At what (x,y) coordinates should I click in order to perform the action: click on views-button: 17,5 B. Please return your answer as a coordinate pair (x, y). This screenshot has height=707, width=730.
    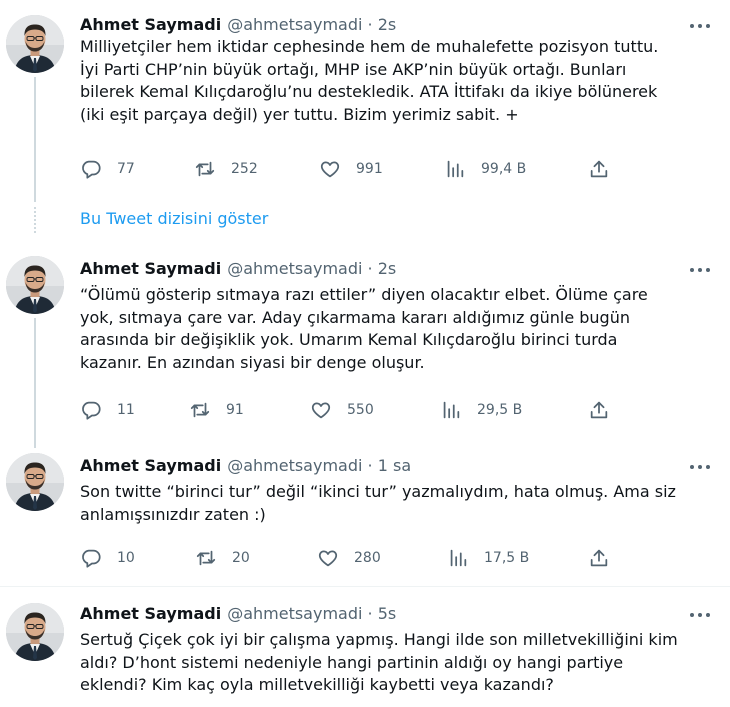
    Looking at the image, I should click on (488, 558).